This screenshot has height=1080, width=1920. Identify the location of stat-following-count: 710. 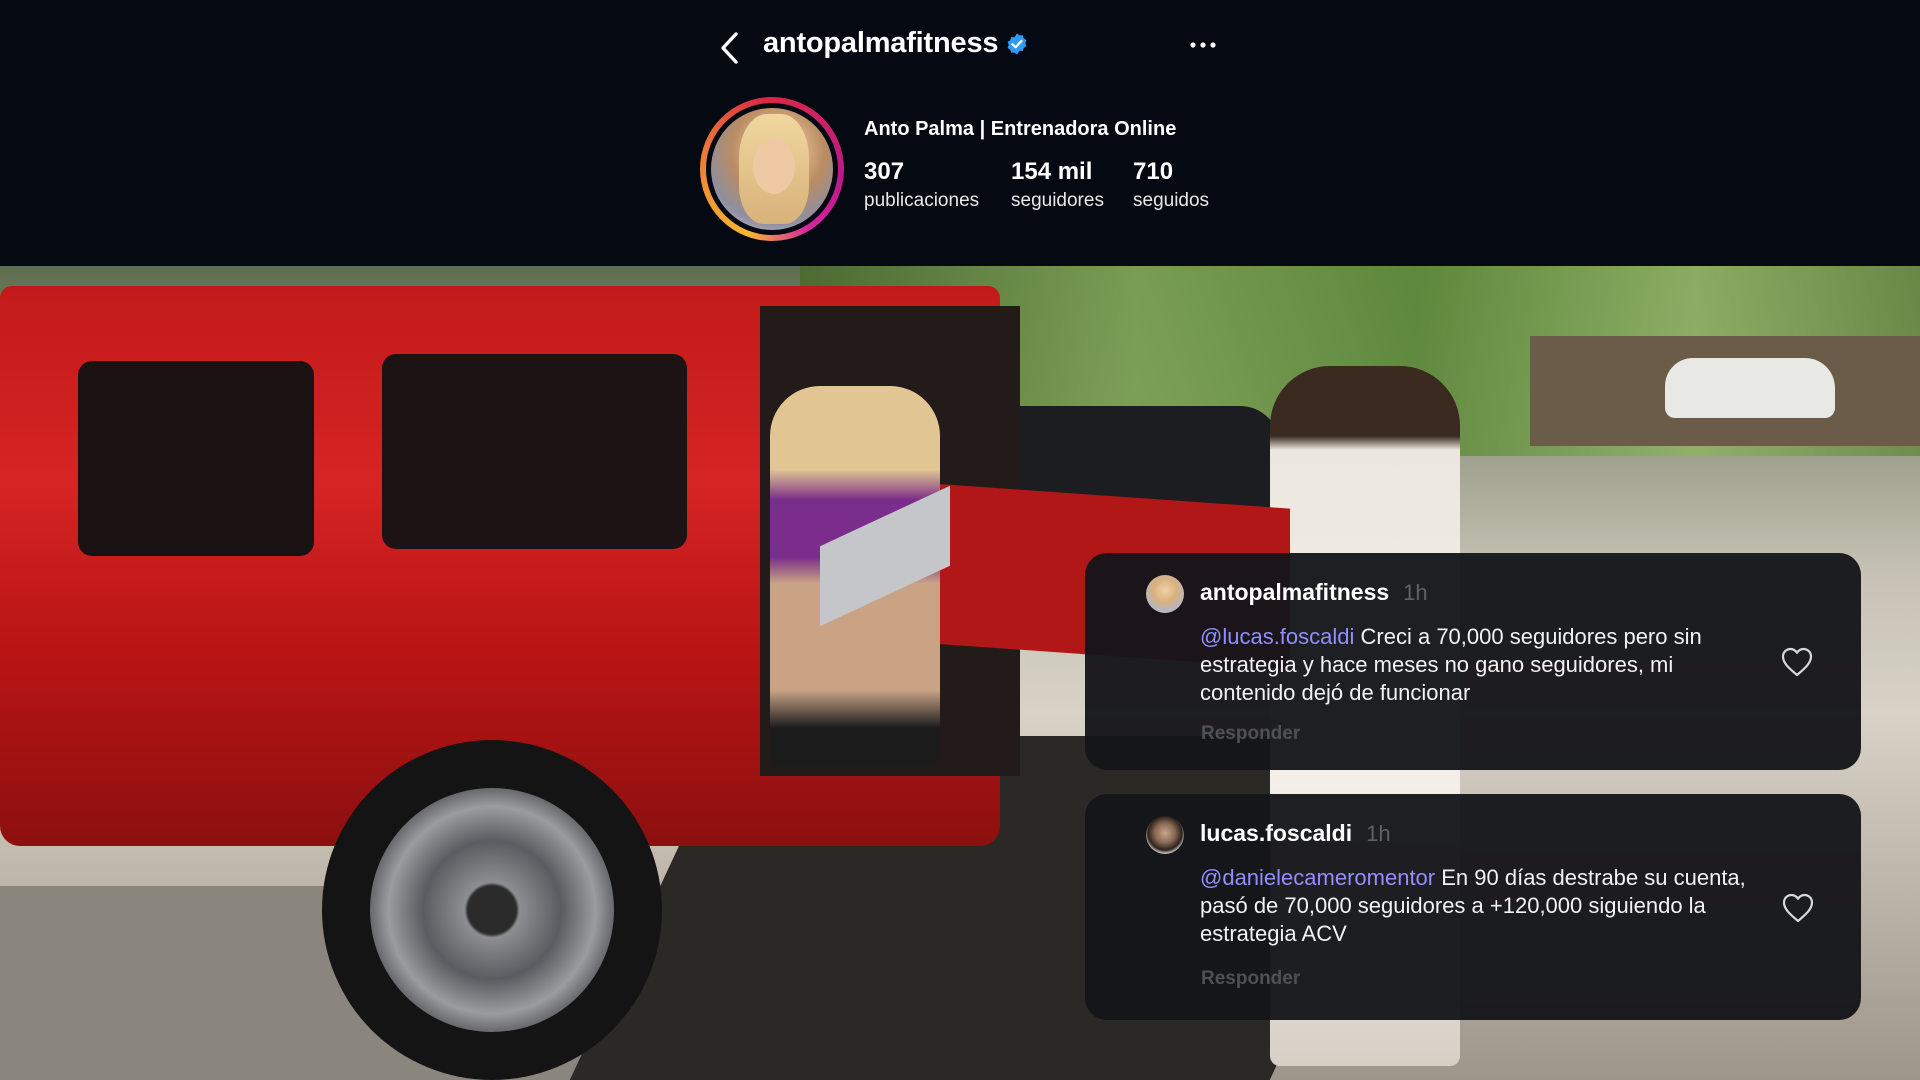
(1153, 171).